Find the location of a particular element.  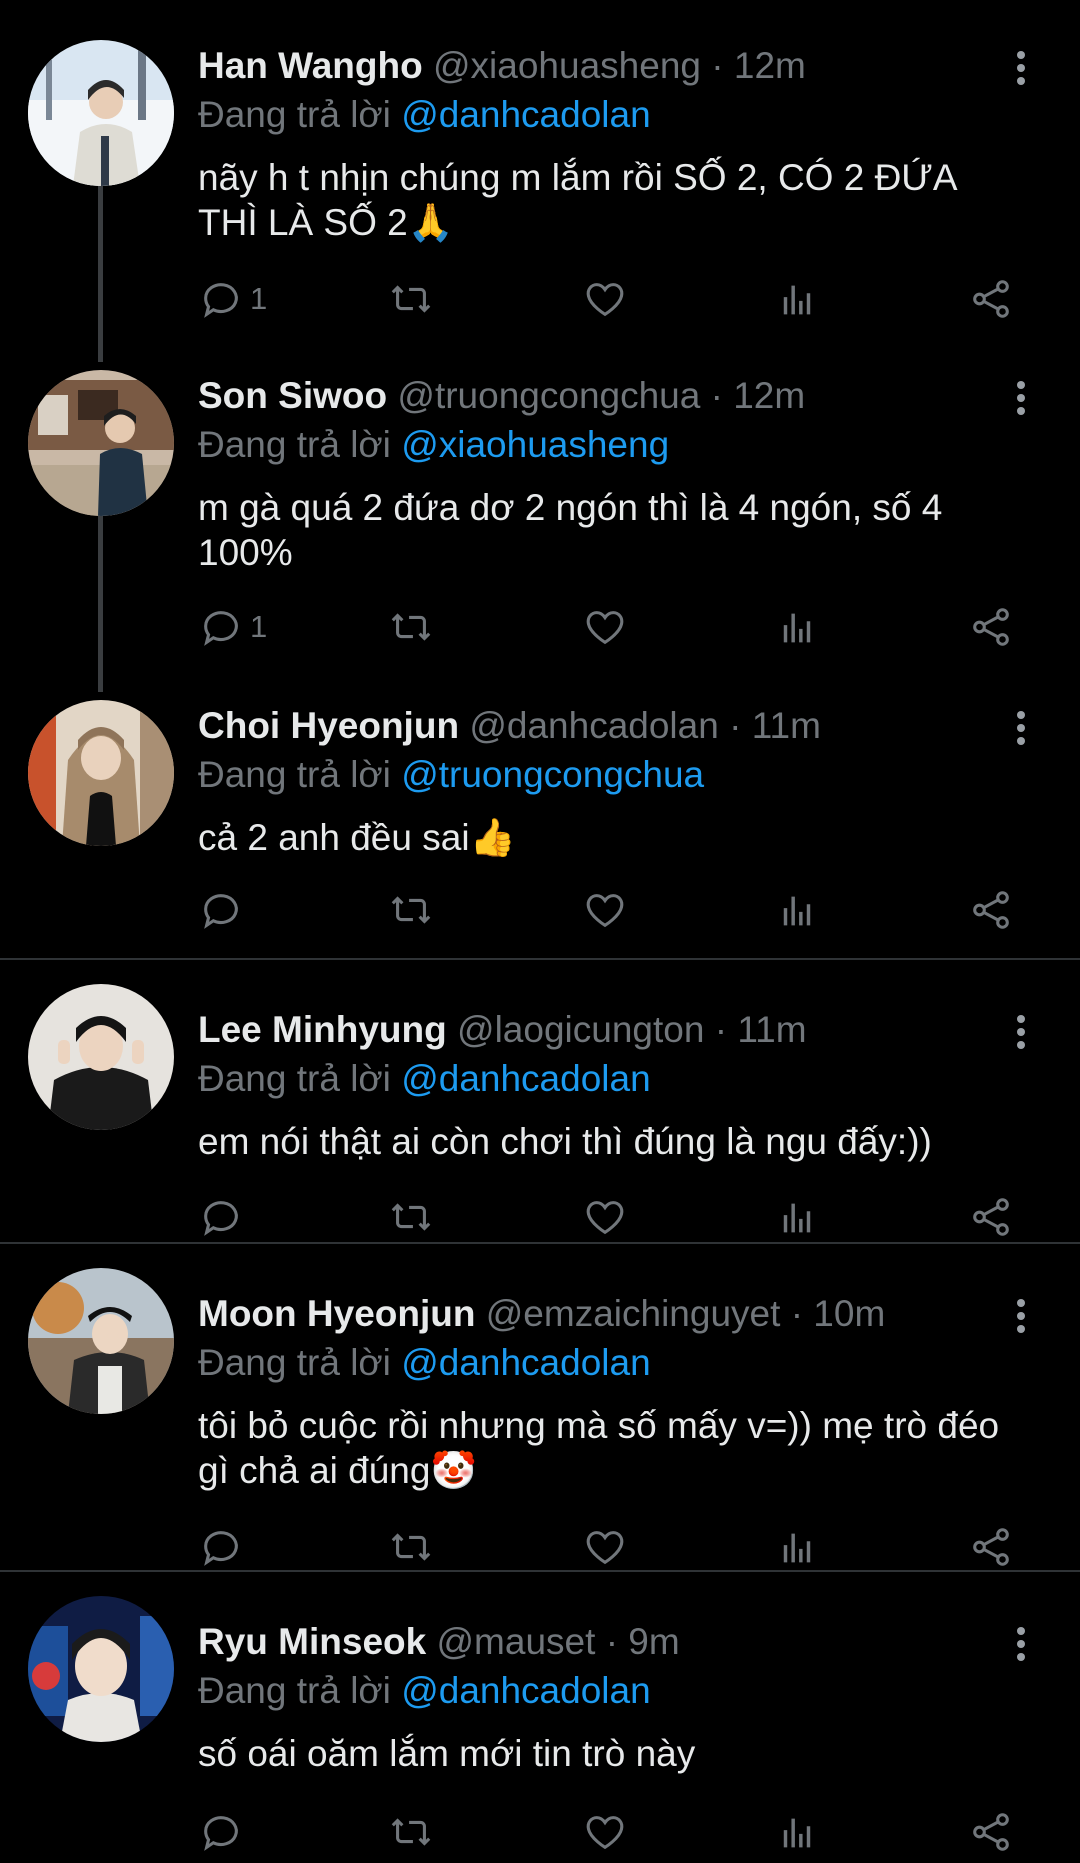

user-handle: @emzaichinguyet is located at coordinates (633, 1313).